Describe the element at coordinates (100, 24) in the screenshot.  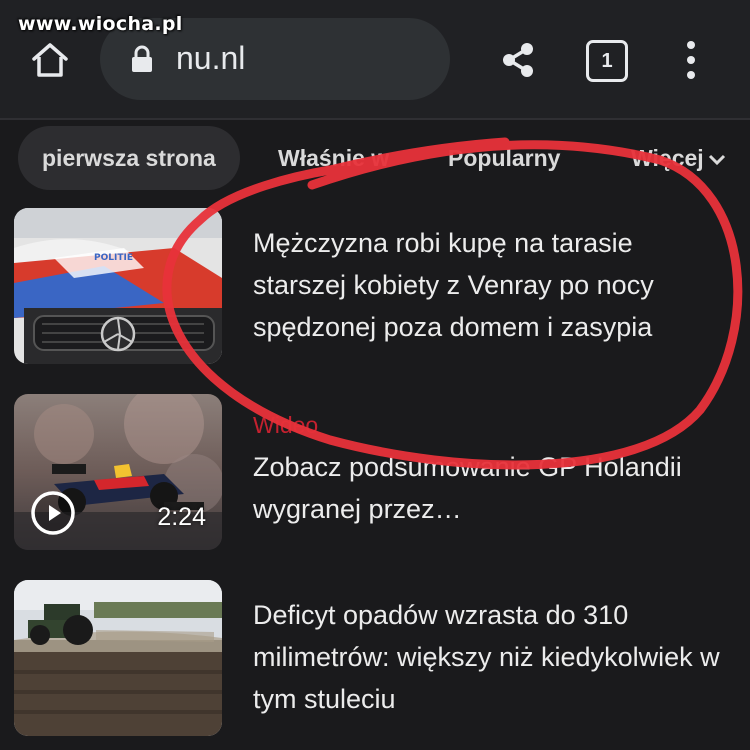
I see `watermark: www.wiocha.pl` at that location.